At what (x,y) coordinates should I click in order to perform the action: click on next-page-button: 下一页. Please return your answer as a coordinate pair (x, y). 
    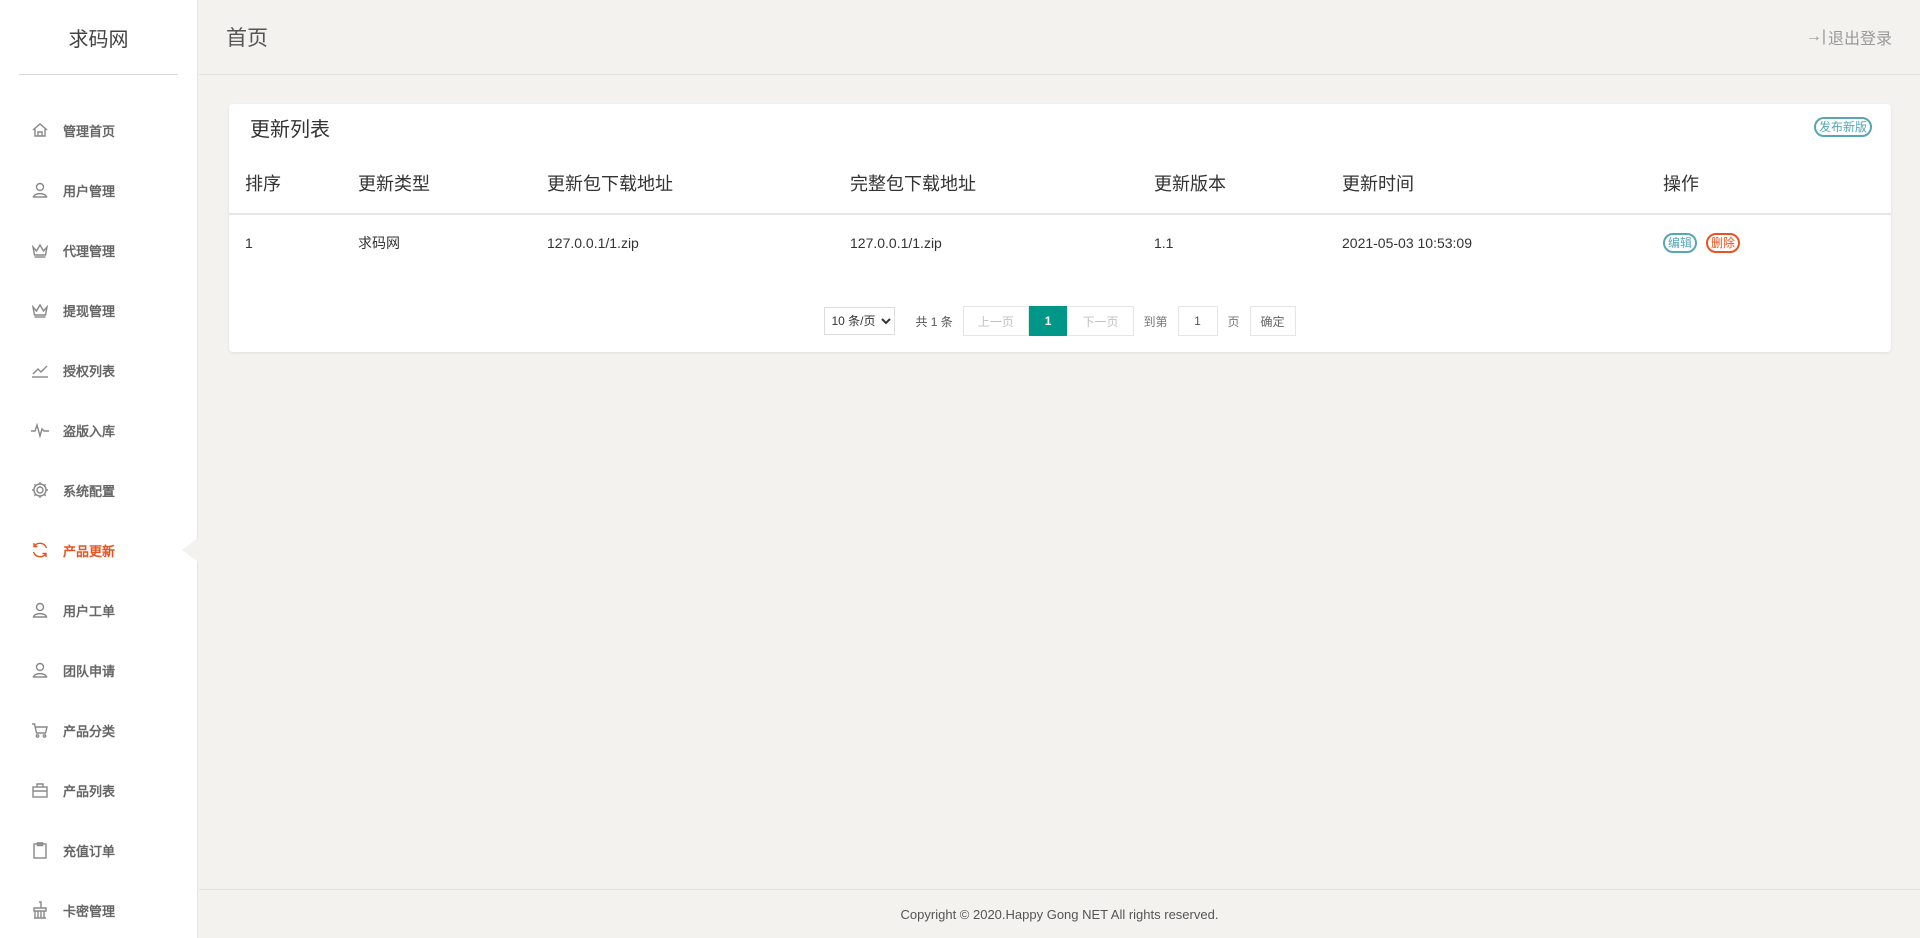
    Looking at the image, I should click on (1100, 321).